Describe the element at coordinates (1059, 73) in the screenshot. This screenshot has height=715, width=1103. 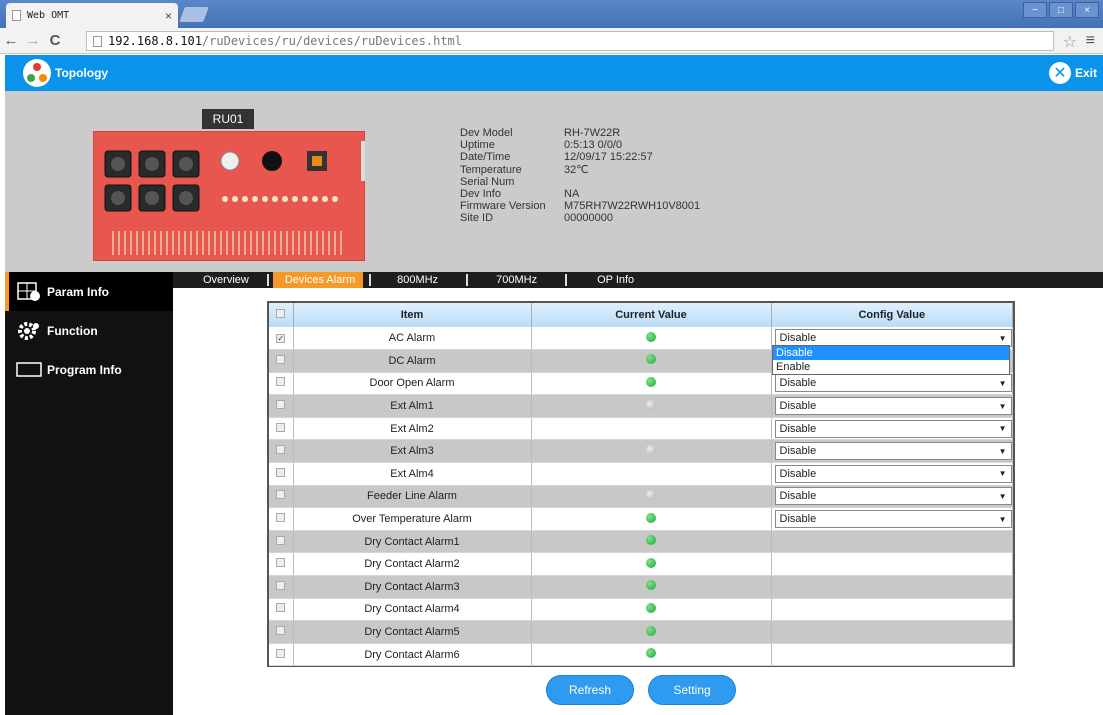
I see `exit-icon: ✕` at that location.